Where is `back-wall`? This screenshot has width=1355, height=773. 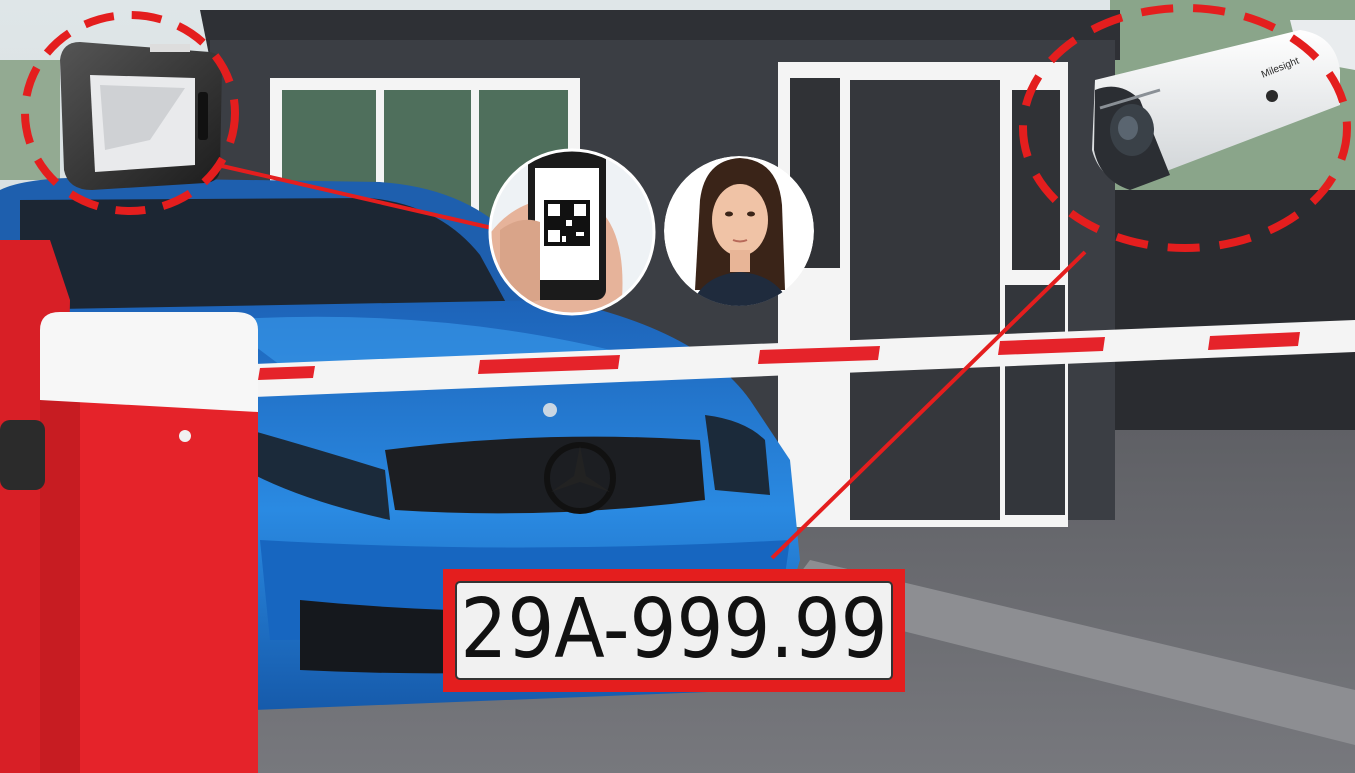 back-wall is located at coordinates (1232, 320).